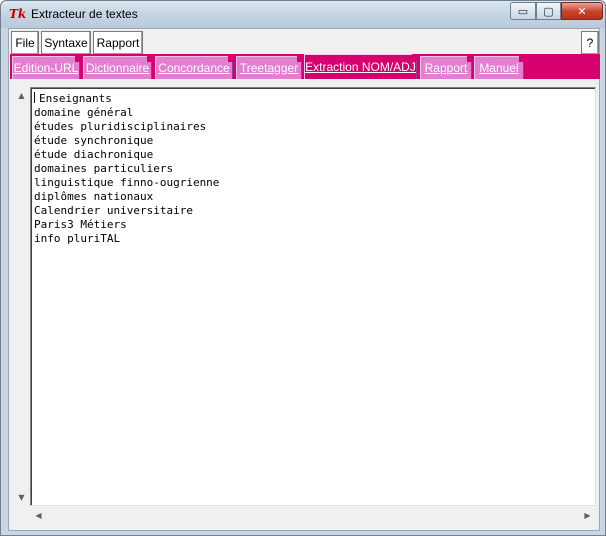 This screenshot has width=606, height=536. What do you see at coordinates (66, 43) in the screenshot?
I see `menu-syntaxe-button: Syntaxe` at bounding box center [66, 43].